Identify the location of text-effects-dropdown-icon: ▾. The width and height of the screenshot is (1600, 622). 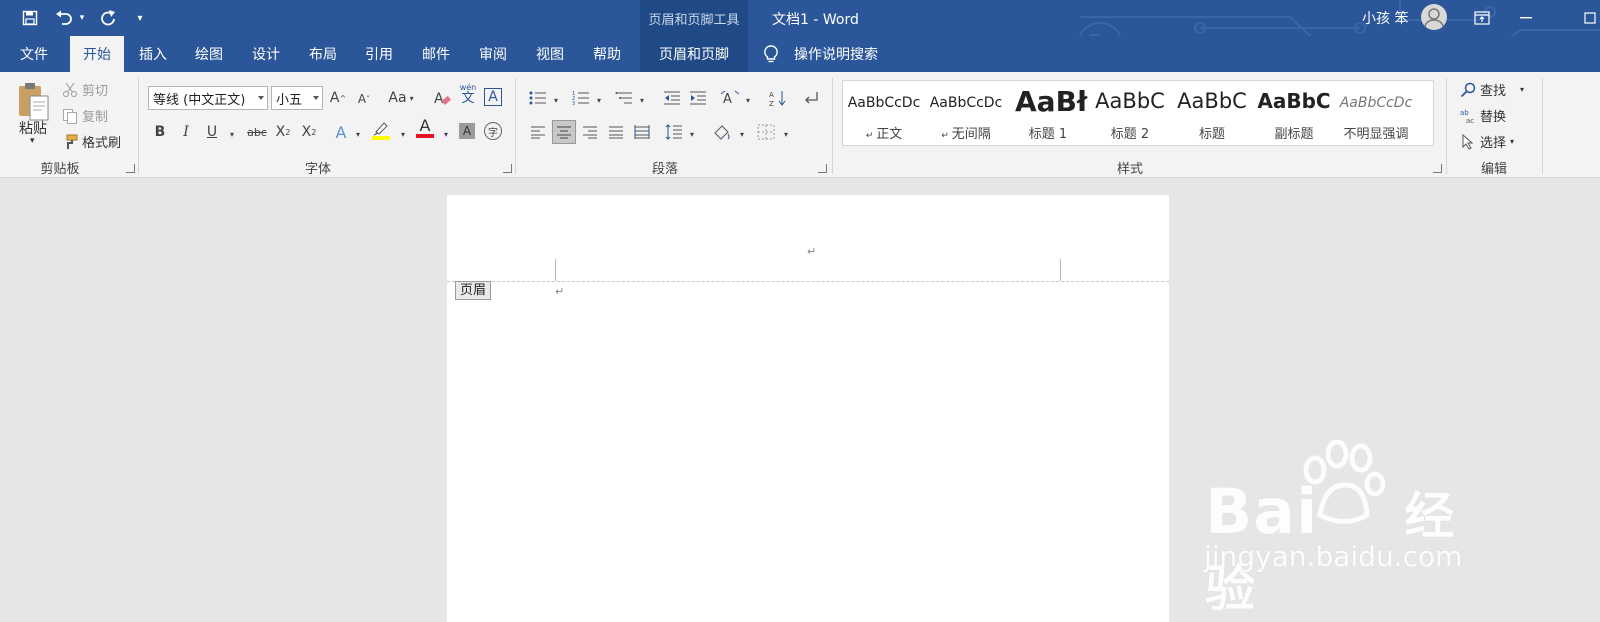
(358, 134).